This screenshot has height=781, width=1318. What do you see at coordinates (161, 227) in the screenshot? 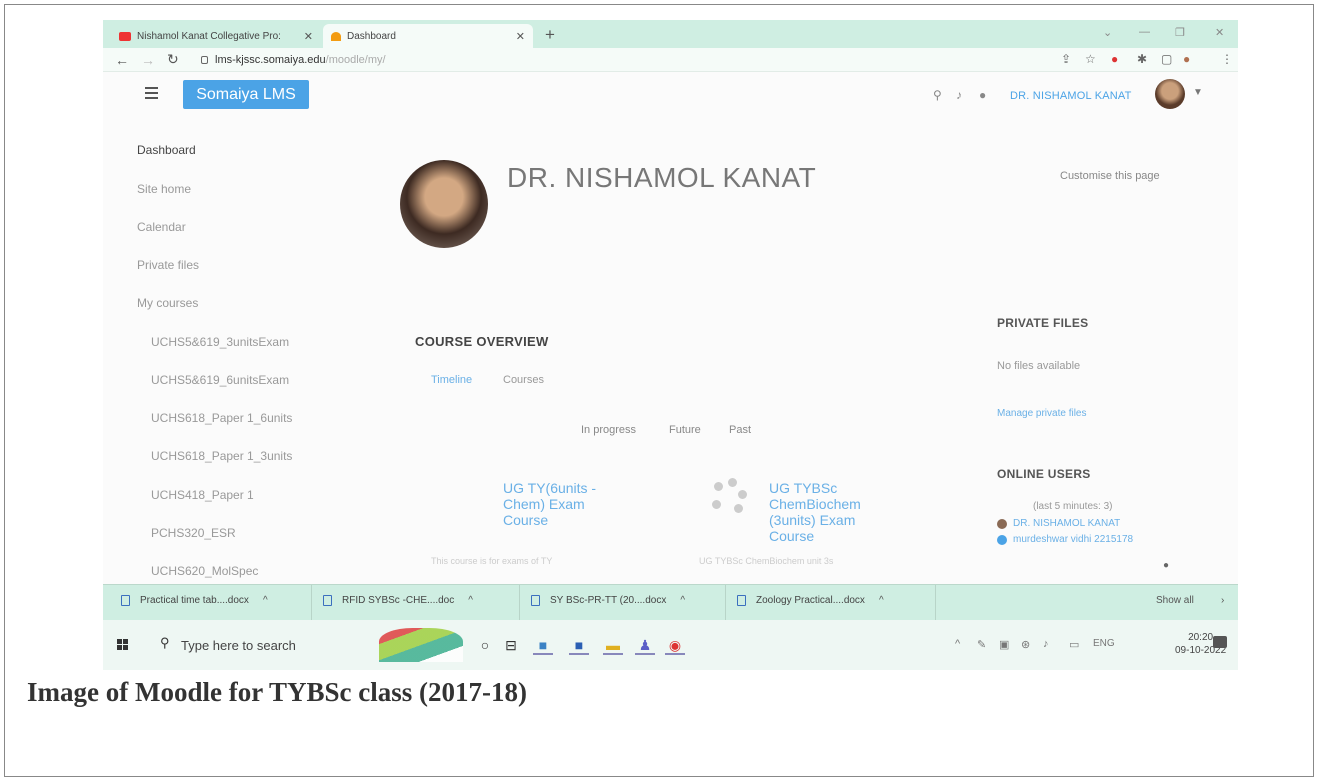
I see `nav-item-calendar: Calendar` at bounding box center [161, 227].